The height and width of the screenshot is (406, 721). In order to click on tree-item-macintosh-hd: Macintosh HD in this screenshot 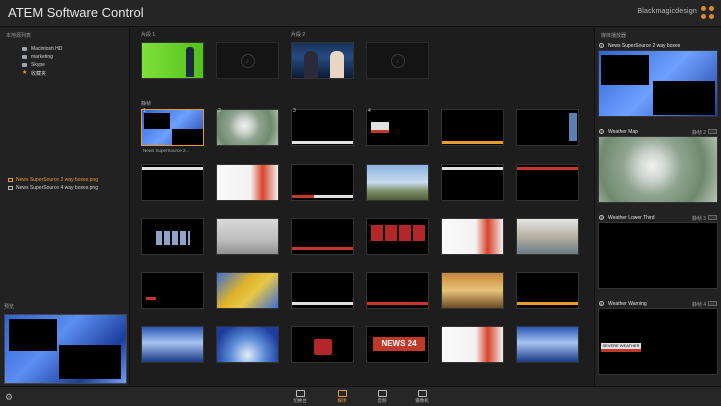, I will do `click(42, 49)`.